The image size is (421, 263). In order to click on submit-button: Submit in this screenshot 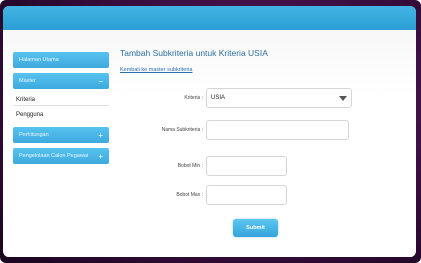, I will do `click(255, 228)`.